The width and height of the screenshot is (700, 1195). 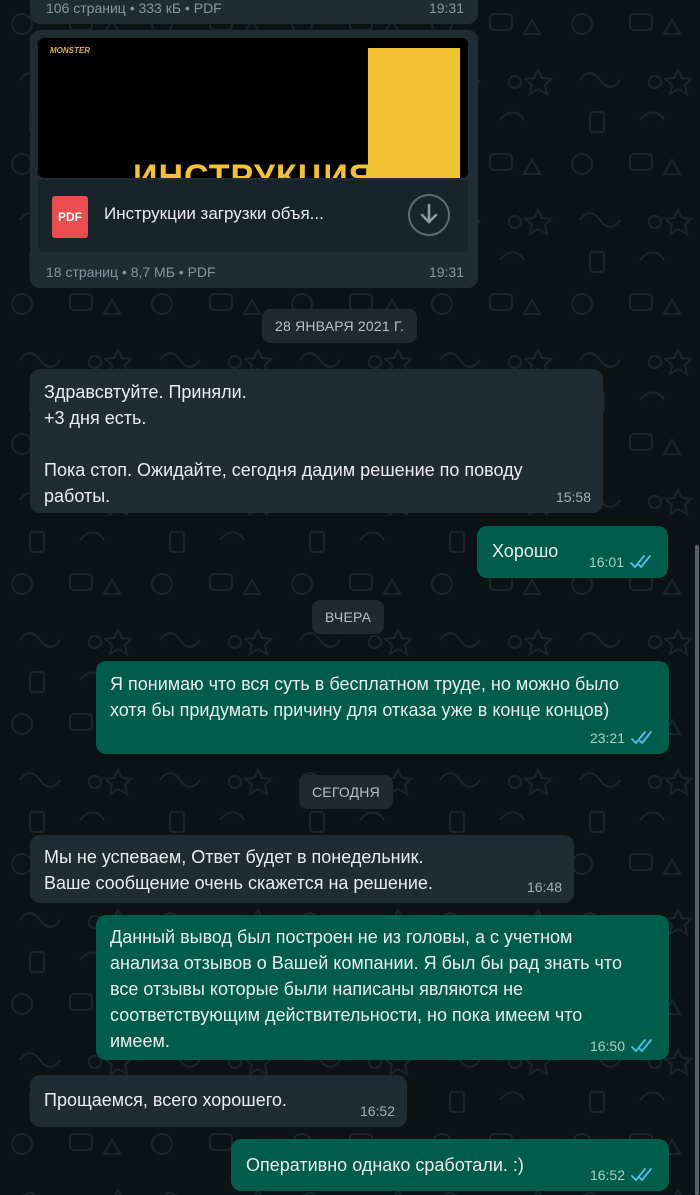 What do you see at coordinates (429, 215) in the screenshot?
I see `download-arrow-icon` at bounding box center [429, 215].